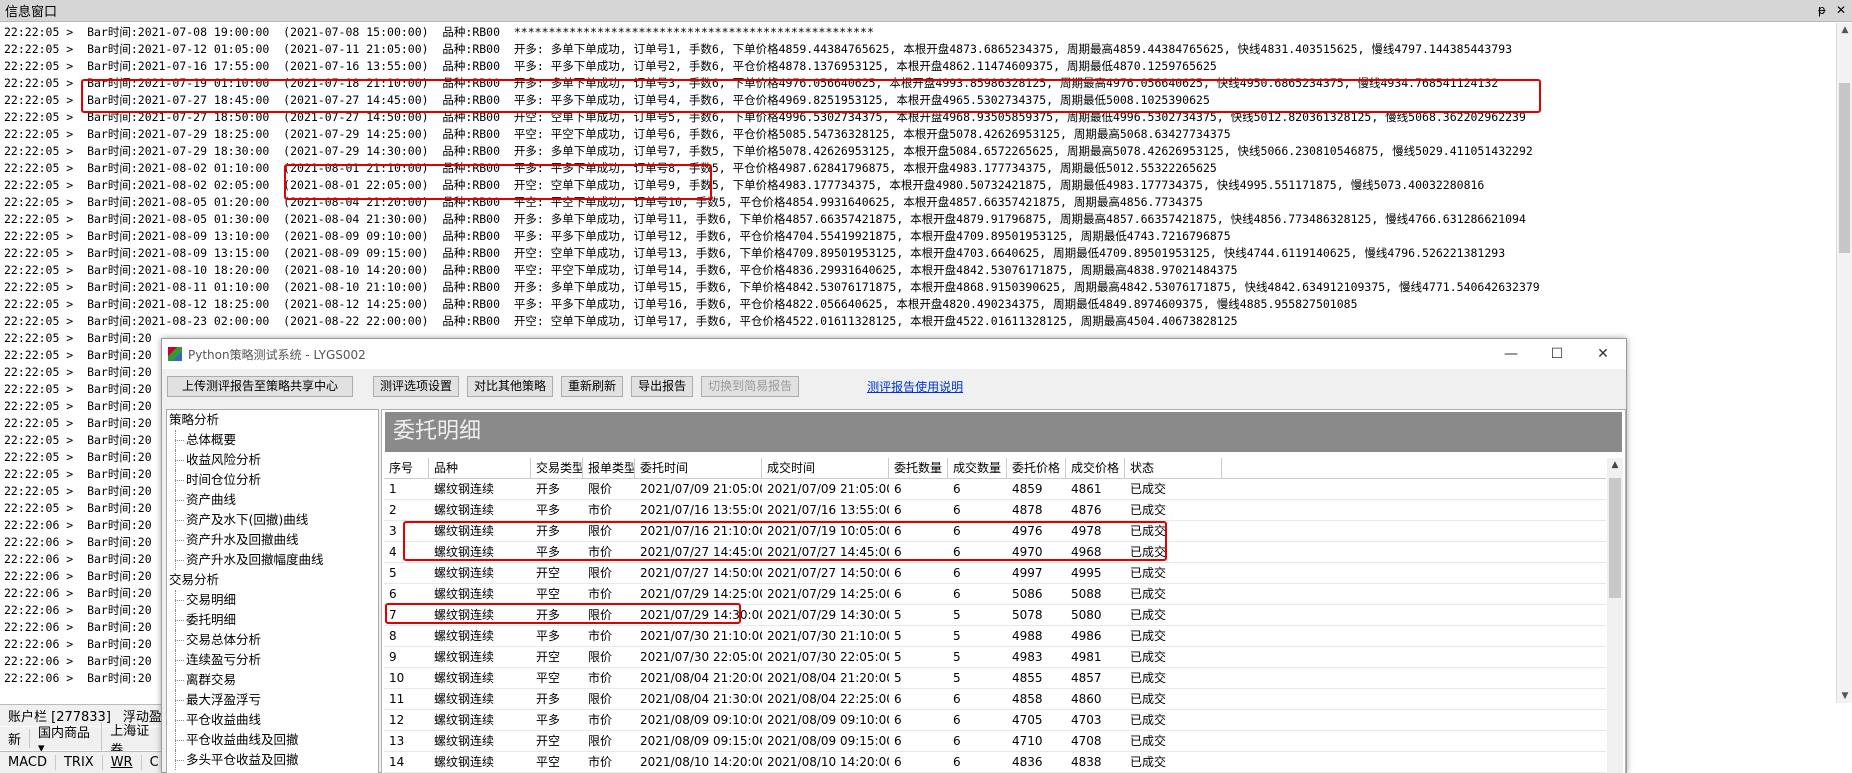 The height and width of the screenshot is (773, 1852). Describe the element at coordinates (406, 468) in the screenshot. I see `column-header: 序号` at that location.